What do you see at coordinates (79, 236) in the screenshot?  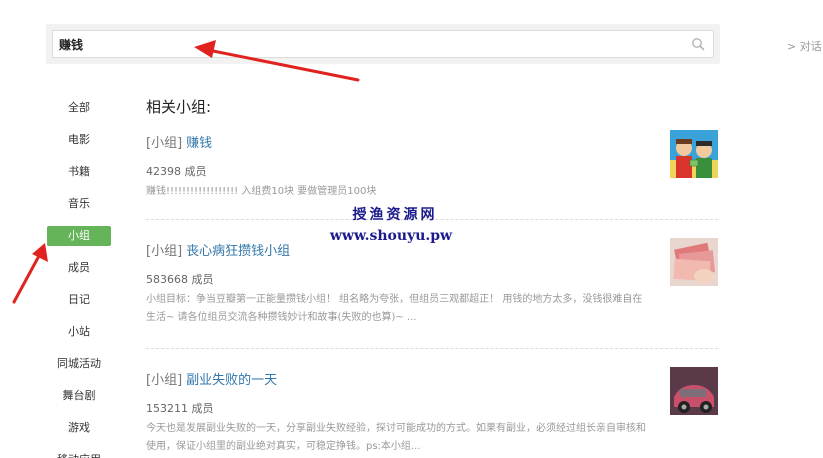 I see `sidebar-item-groups: 小组` at bounding box center [79, 236].